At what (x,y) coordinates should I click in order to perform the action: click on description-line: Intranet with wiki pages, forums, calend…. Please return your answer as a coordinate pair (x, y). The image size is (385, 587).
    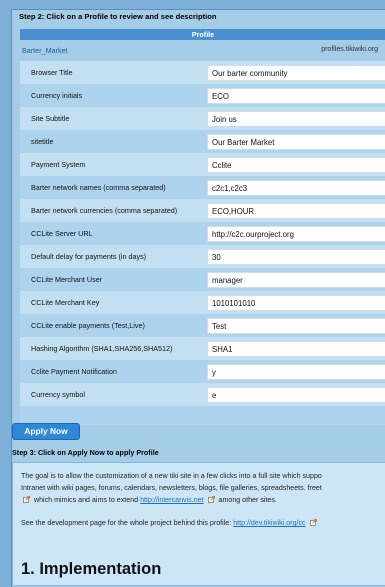
    Looking at the image, I should click on (171, 488).